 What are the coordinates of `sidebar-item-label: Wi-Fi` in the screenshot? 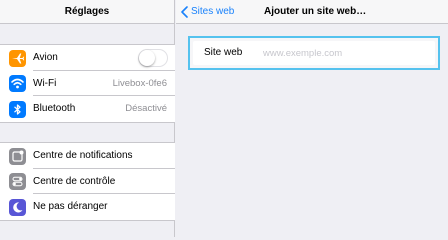 It's located at (45, 83).